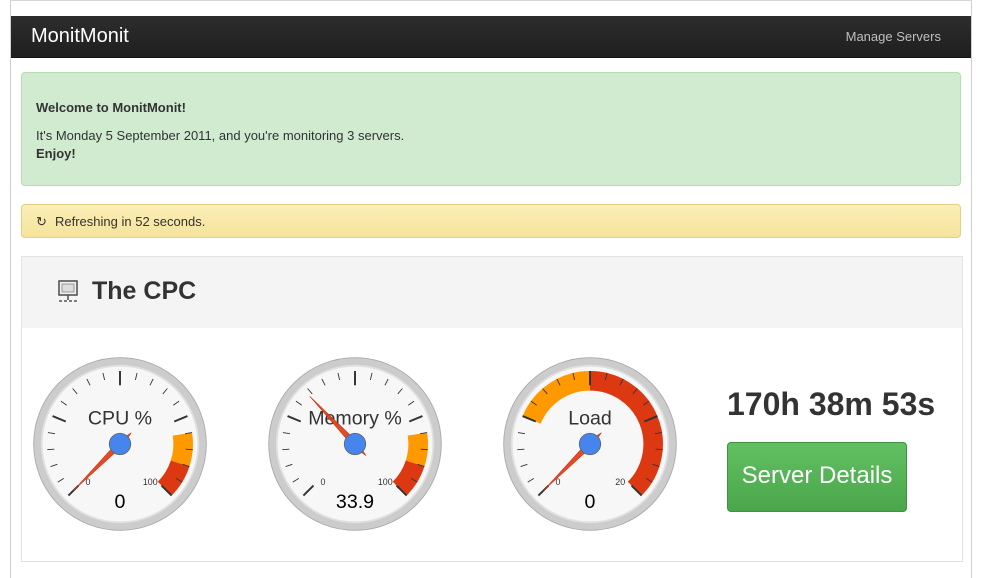  I want to click on navbar: MonitMonit Manage Servers, so click(491, 37).